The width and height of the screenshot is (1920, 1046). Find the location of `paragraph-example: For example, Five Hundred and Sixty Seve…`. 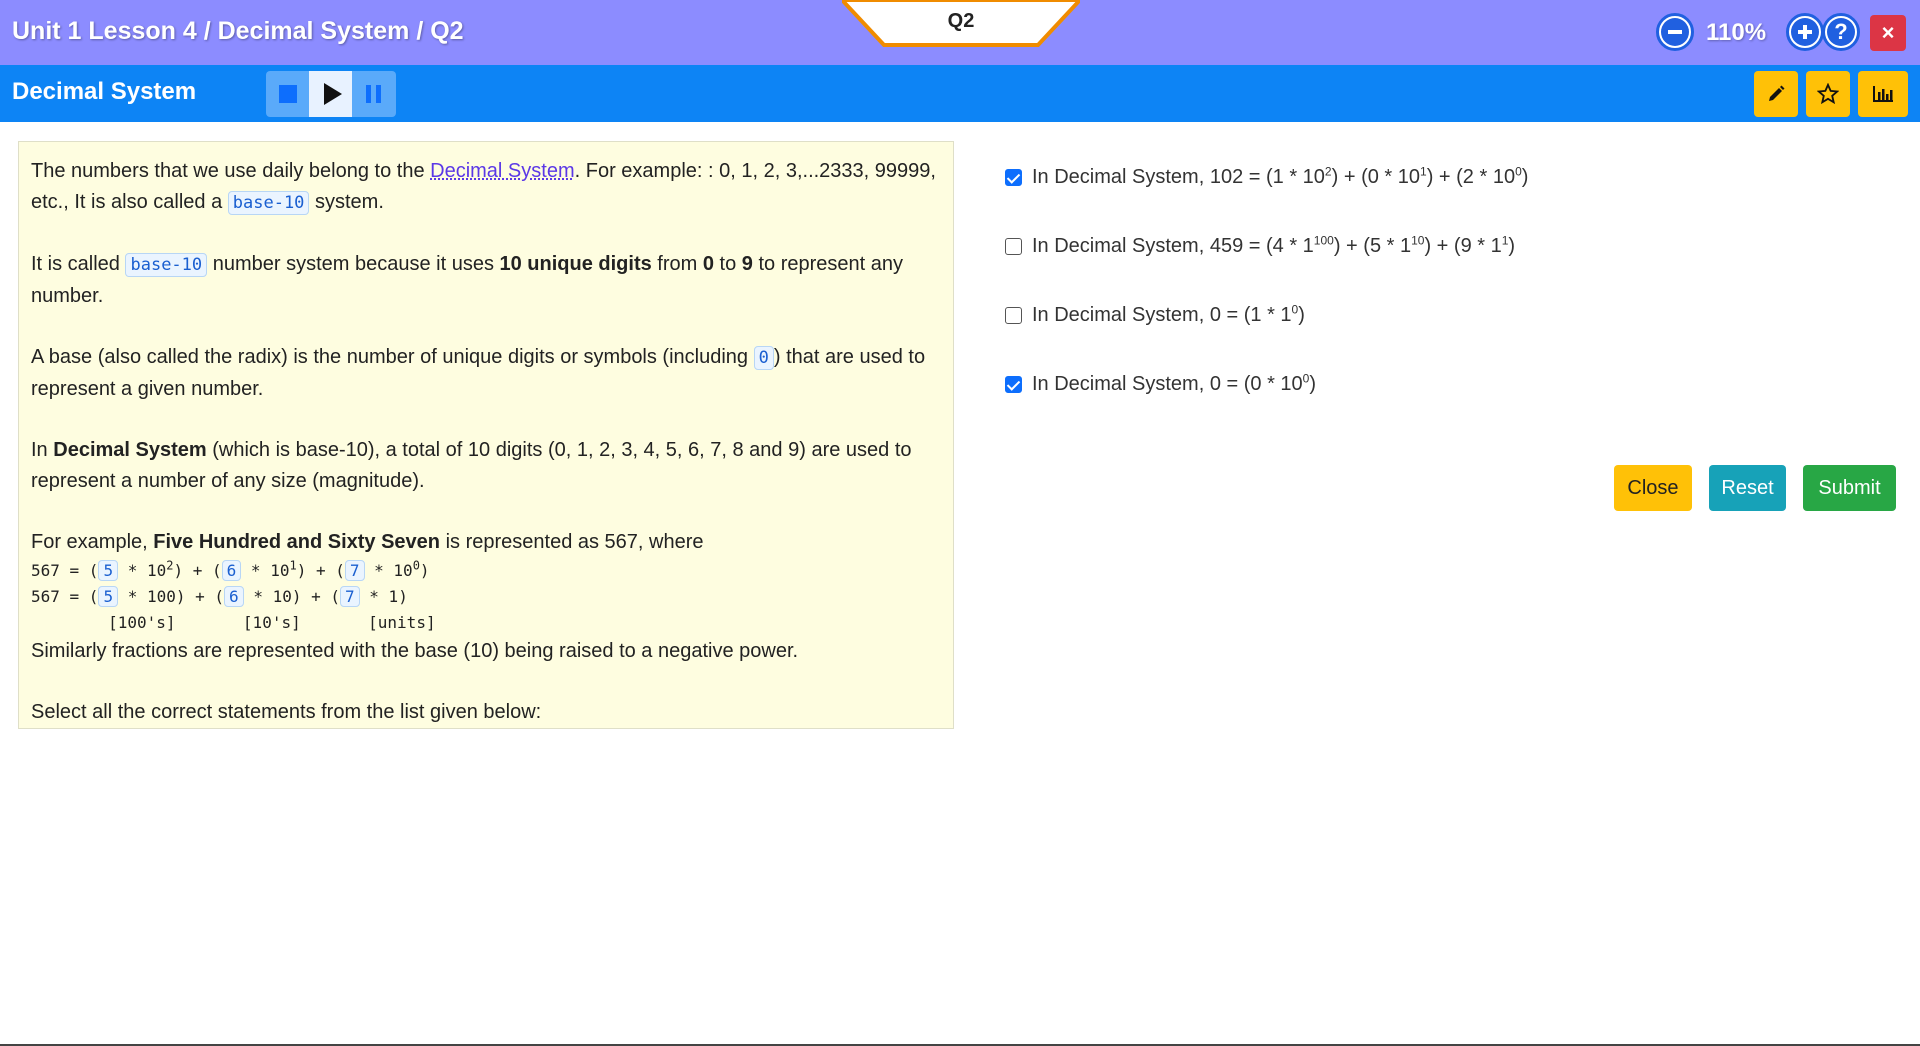

paragraph-example: For example, Five Hundred and Sixty Seve… is located at coordinates (486, 542).